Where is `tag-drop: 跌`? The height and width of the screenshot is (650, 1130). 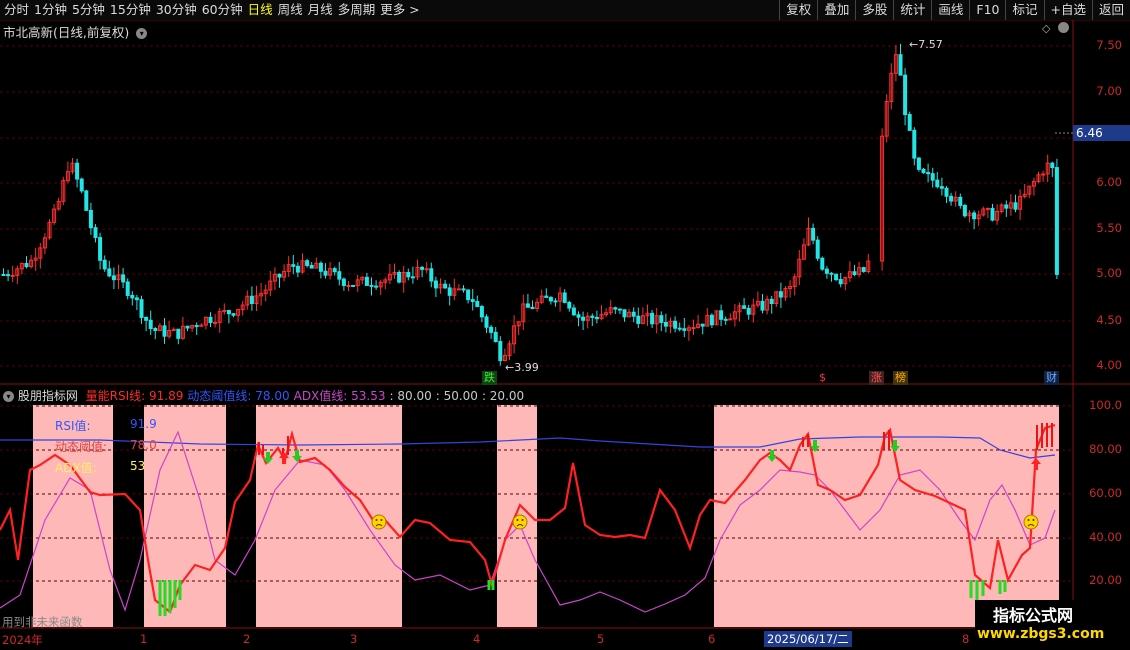
tag-drop: 跌 is located at coordinates (489, 378).